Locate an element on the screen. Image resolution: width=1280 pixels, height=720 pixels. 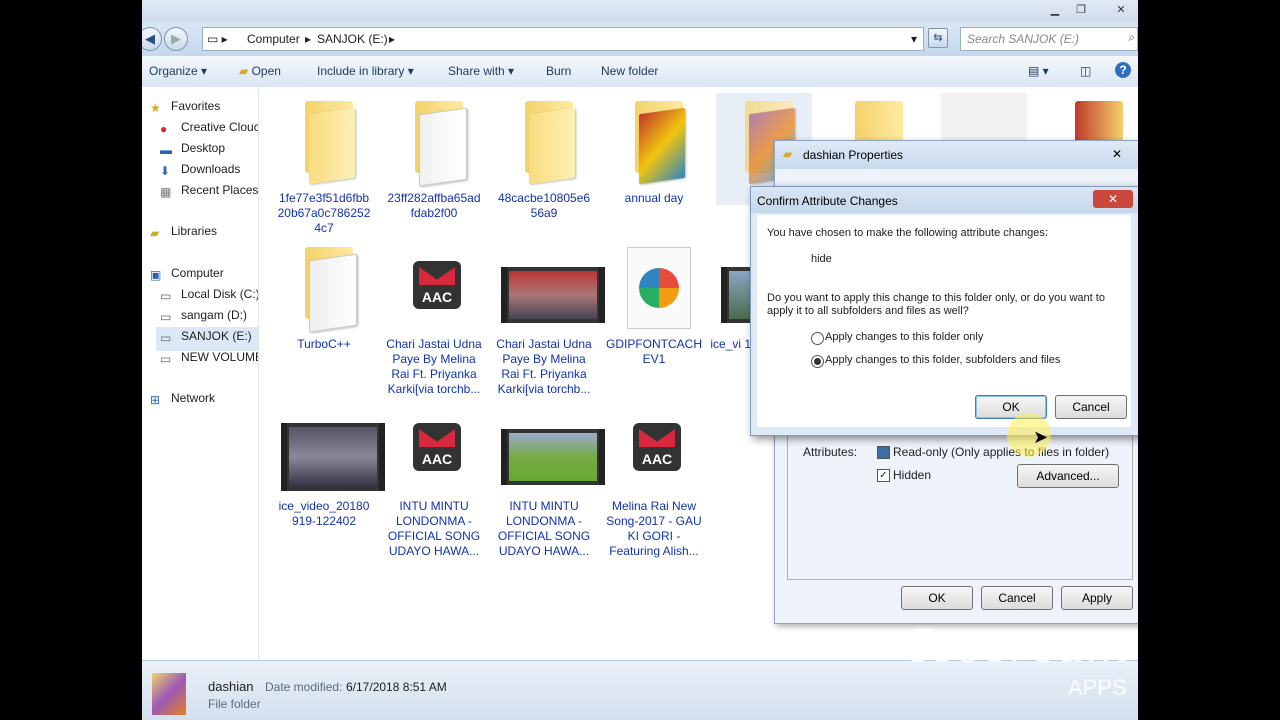
folder-only-radio is located at coordinates (817, 338).